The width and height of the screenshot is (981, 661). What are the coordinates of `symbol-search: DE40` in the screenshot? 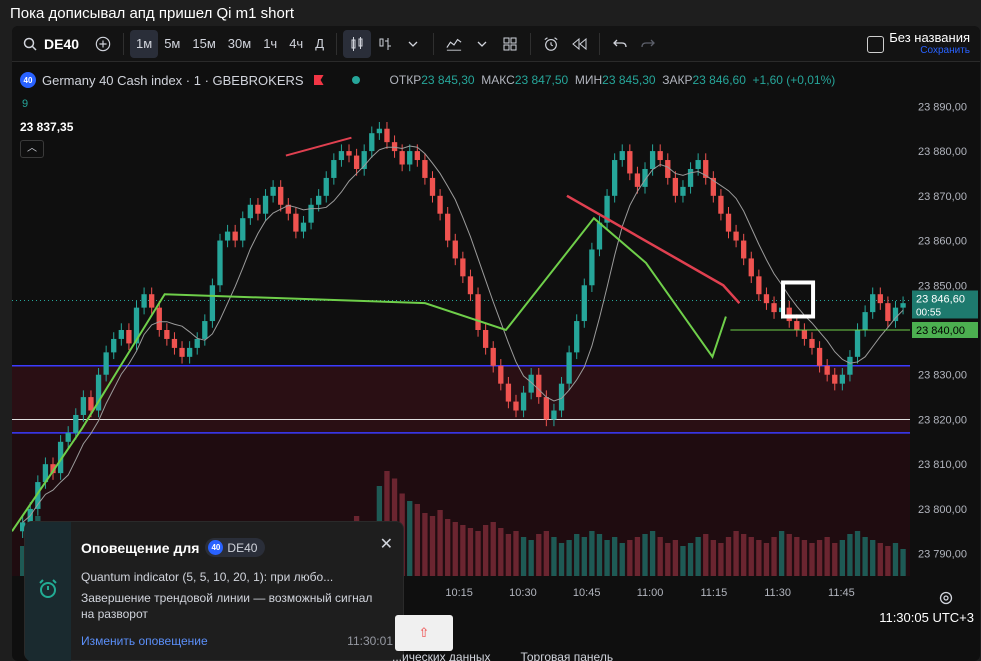 It's located at (50, 44).